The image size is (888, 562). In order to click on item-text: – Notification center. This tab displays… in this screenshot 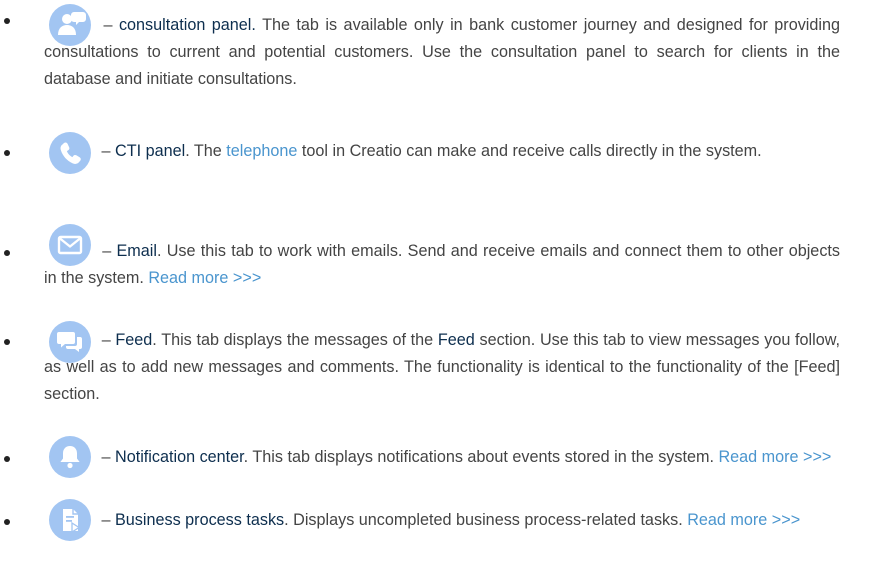, I will do `click(464, 457)`.